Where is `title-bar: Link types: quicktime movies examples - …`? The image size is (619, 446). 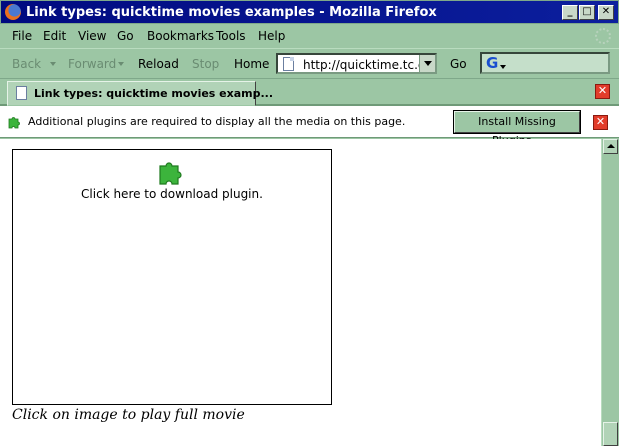 title-bar: Link types: quicktime movies examples - … is located at coordinates (309, 12).